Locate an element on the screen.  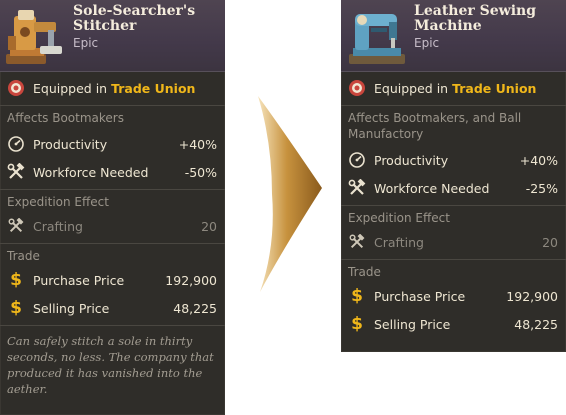
stat-value: -25% is located at coordinates (541, 188).